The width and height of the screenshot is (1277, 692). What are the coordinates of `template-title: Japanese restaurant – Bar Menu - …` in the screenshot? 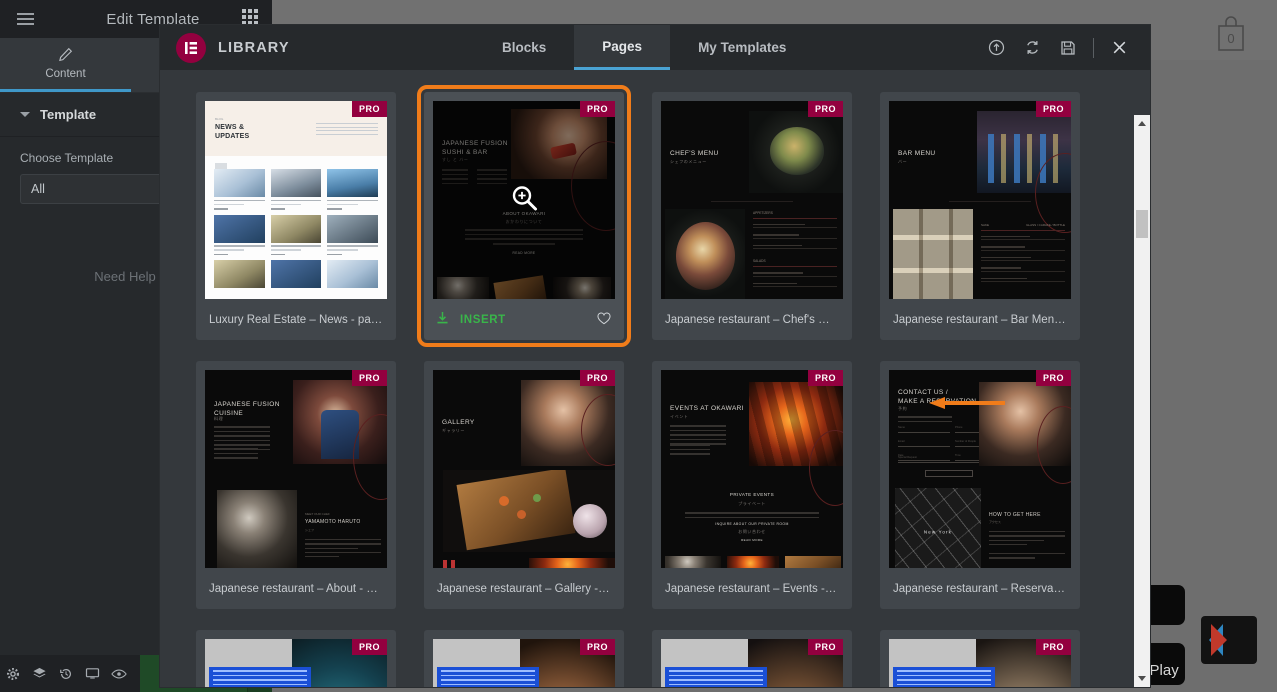 It's located at (980, 319).